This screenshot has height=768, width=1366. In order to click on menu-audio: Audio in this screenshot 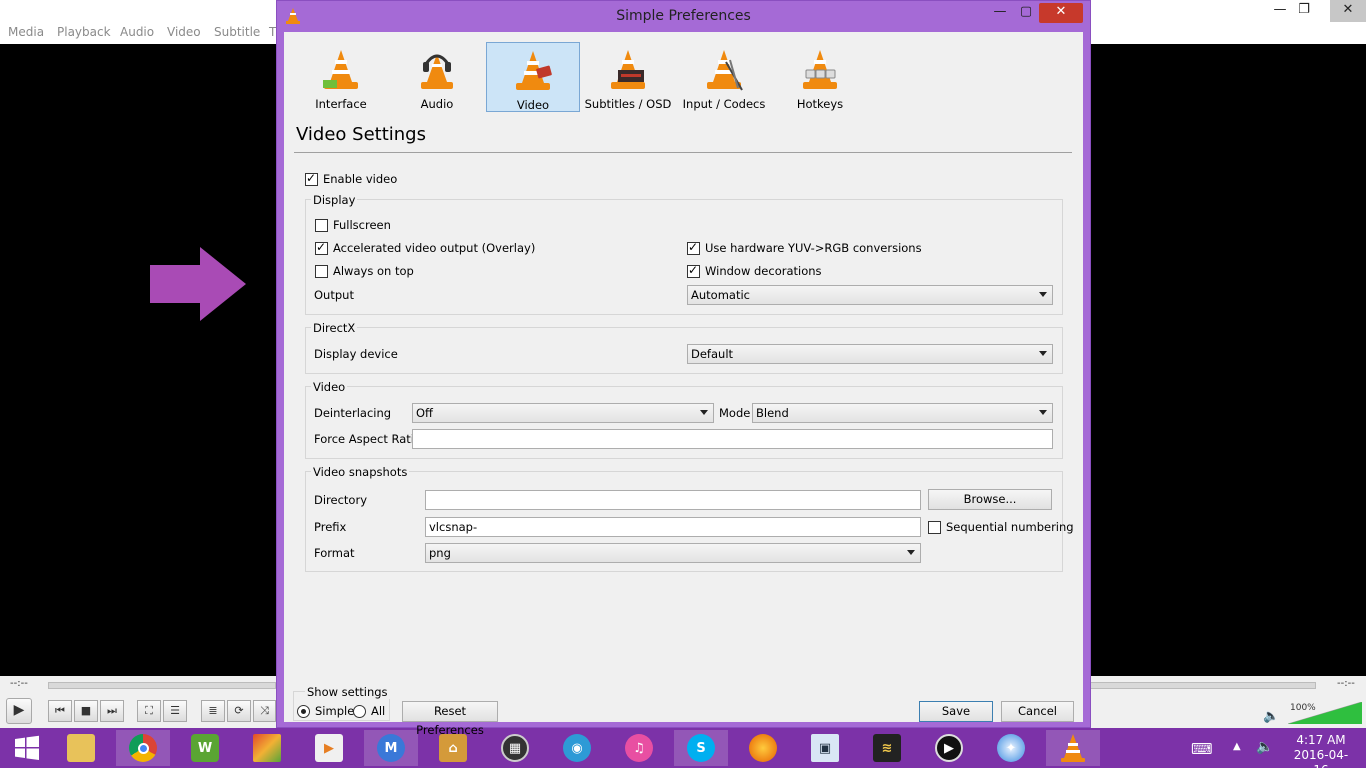, I will do `click(137, 32)`.